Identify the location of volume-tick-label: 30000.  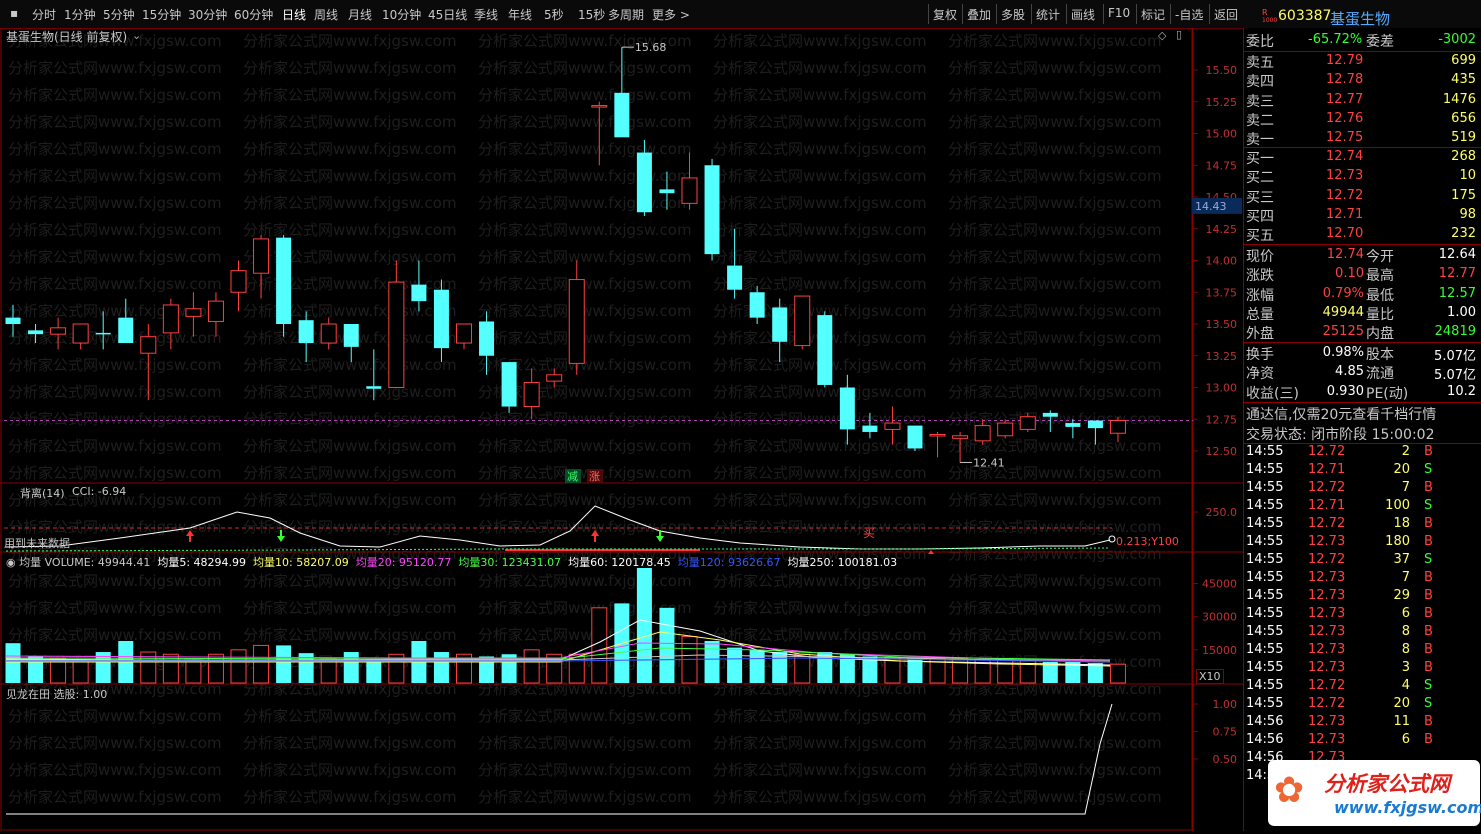
(1219, 617).